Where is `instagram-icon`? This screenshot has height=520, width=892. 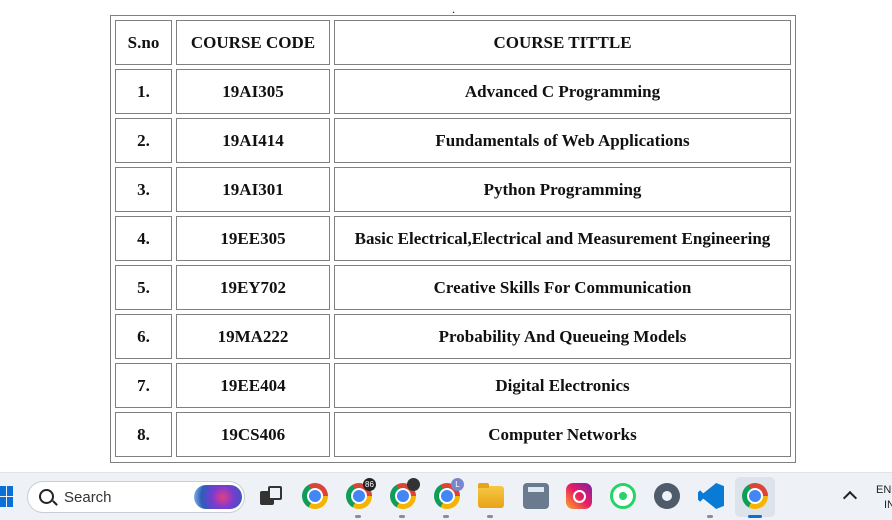
instagram-icon is located at coordinates (579, 496).